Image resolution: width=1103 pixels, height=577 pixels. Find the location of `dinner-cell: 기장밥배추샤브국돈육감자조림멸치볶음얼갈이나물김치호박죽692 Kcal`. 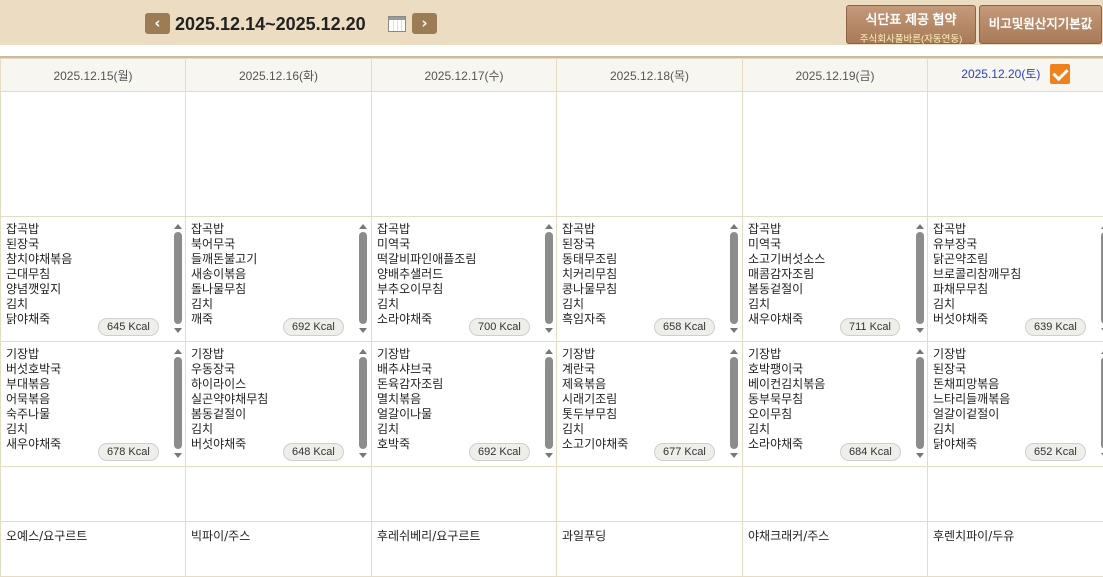

dinner-cell: 기장밥배추샤브국돈육감자조림멸치볶음얼갈이나물김치호박죽692 Kcal is located at coordinates (464, 404).